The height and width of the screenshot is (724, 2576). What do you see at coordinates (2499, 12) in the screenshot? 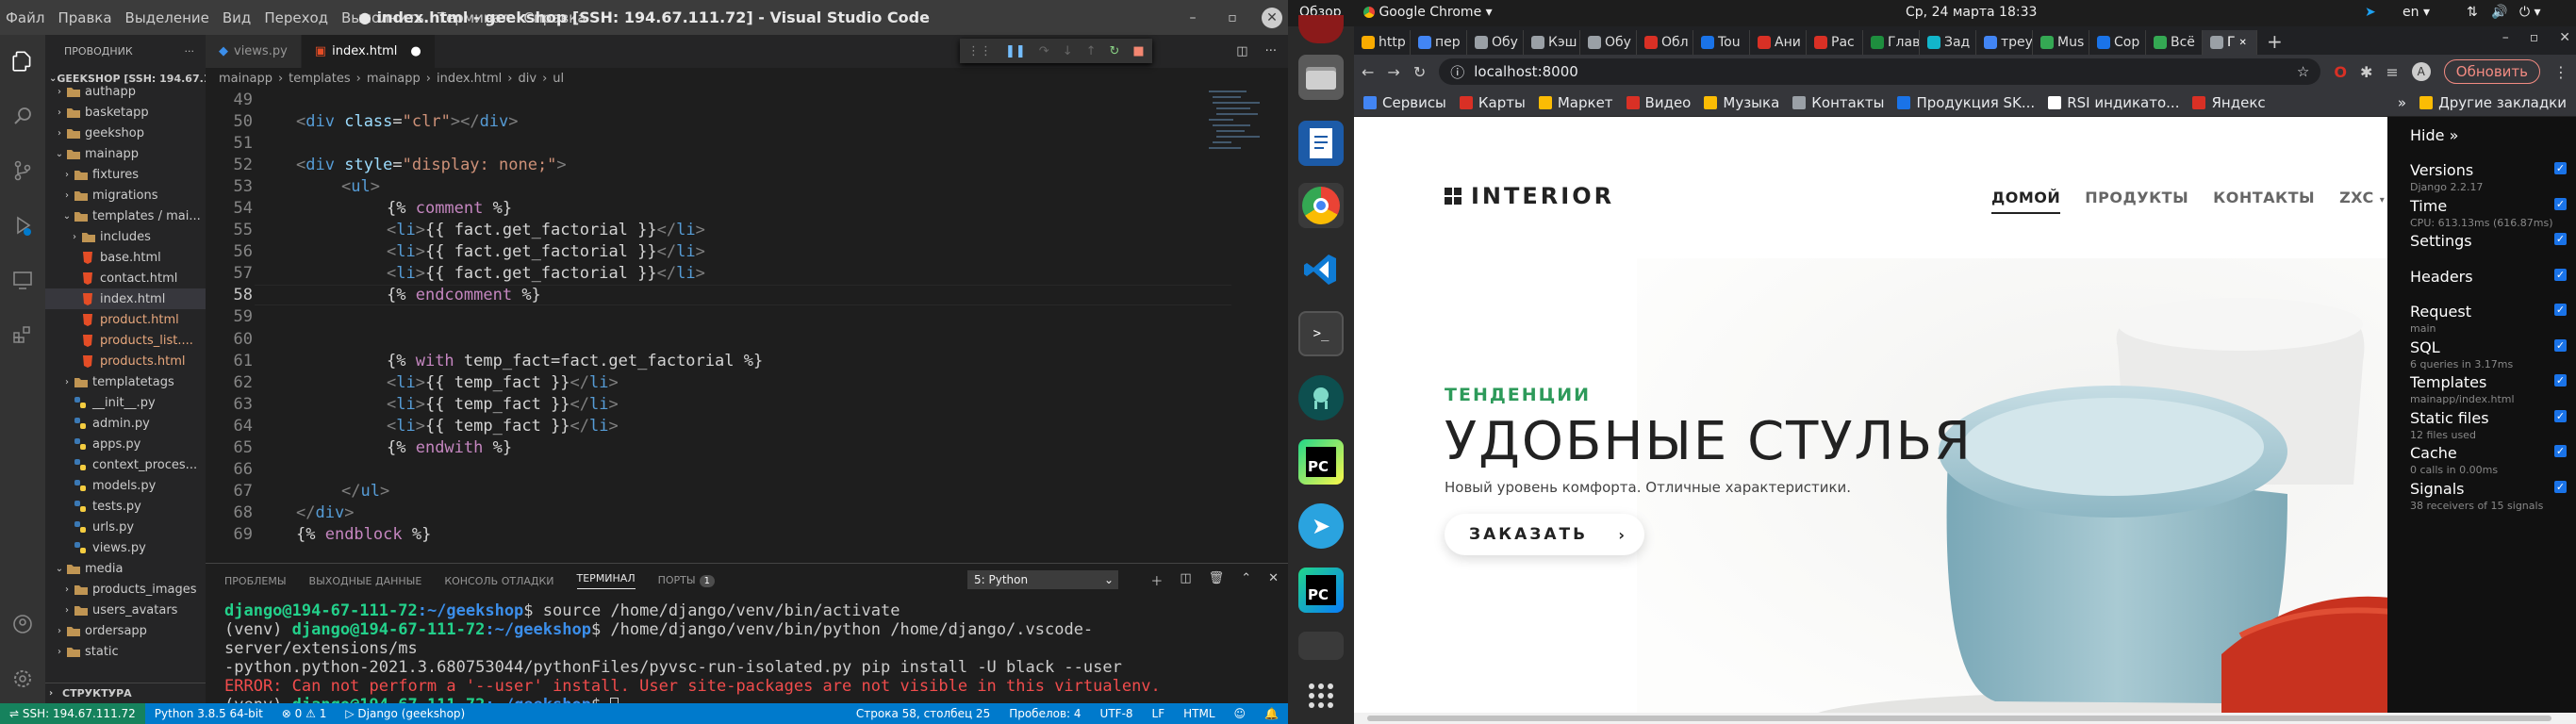
I see `volume-icon: 🔊` at bounding box center [2499, 12].